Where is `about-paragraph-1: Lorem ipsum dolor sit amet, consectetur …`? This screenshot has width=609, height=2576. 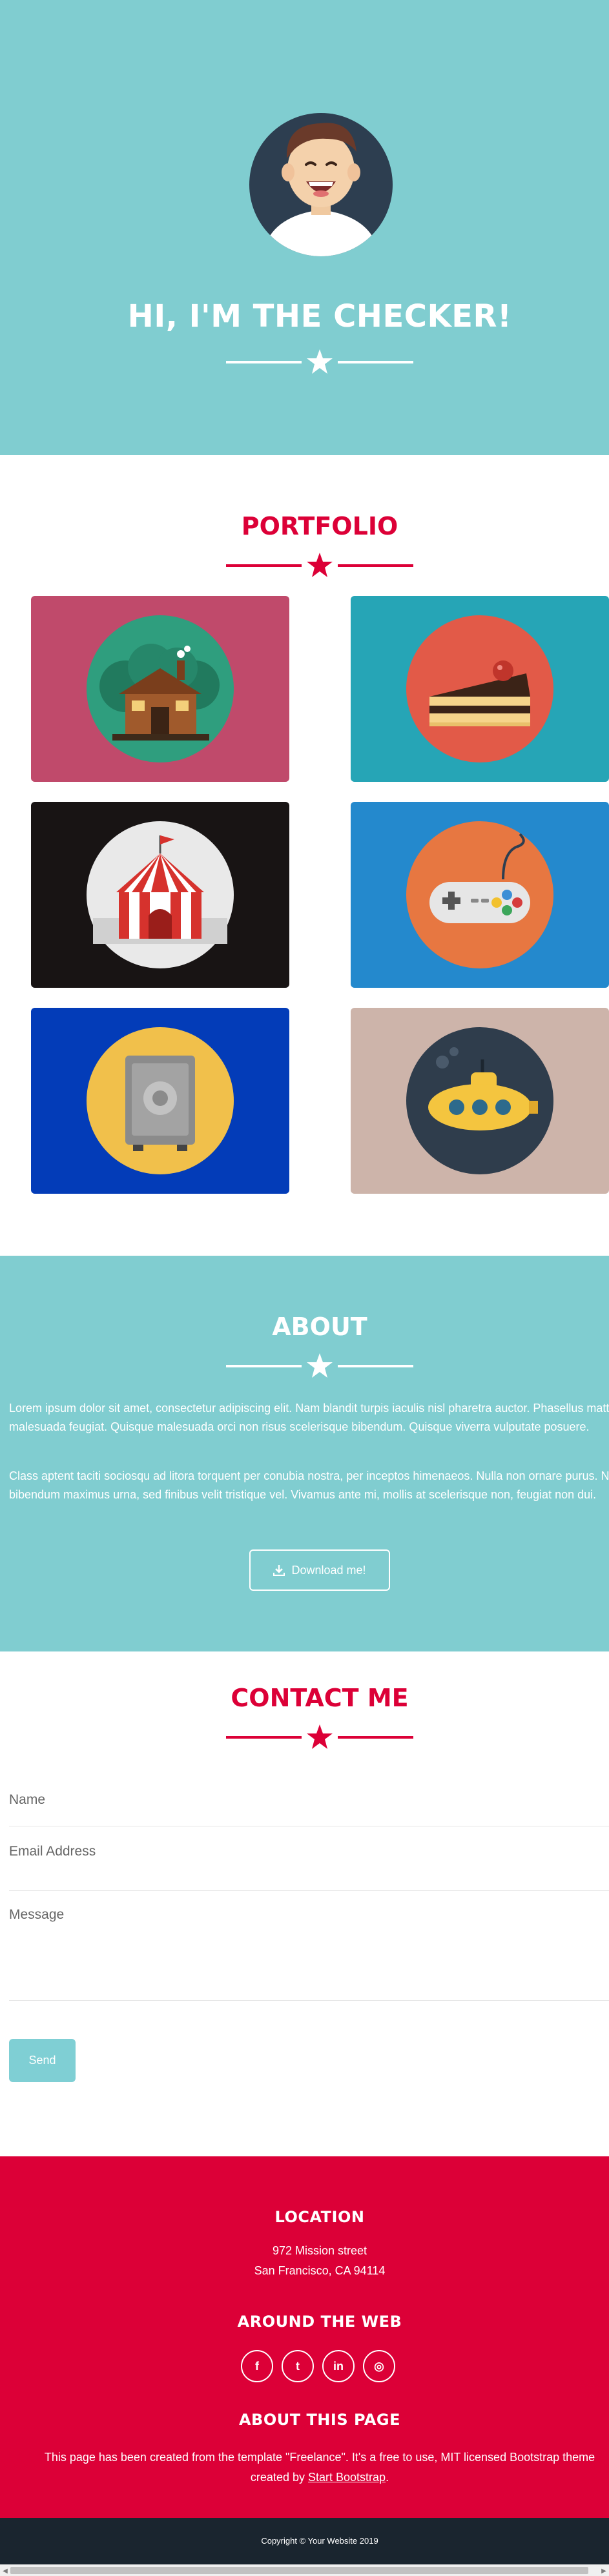 about-paragraph-1: Lorem ipsum dolor sit amet, consectetur … is located at coordinates (309, 1418).